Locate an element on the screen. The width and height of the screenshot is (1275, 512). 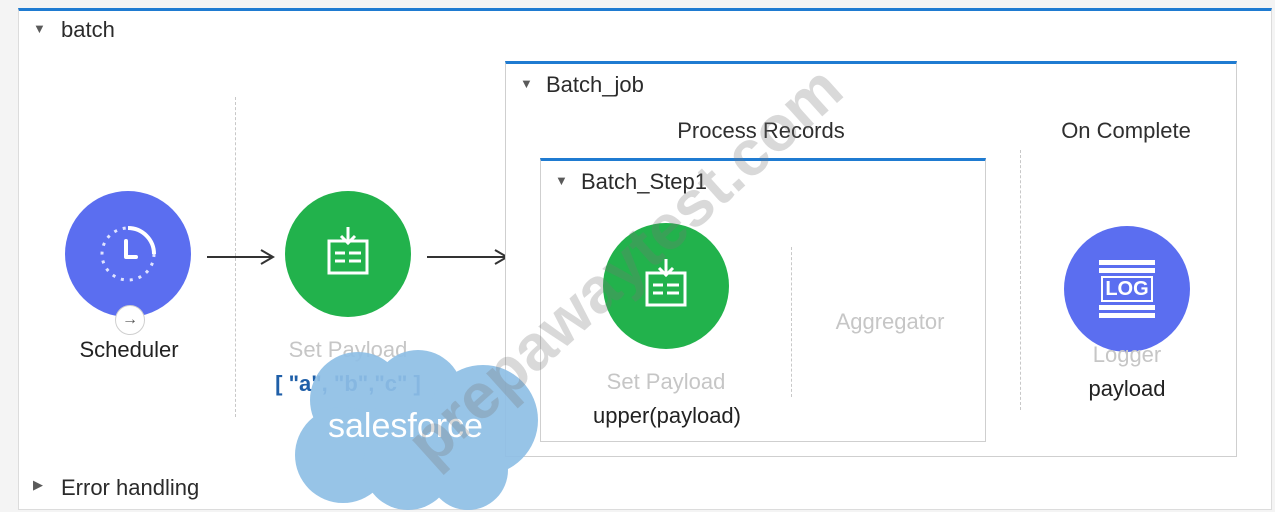
step-set-payload-value: upper(payload) is located at coordinates (667, 415).